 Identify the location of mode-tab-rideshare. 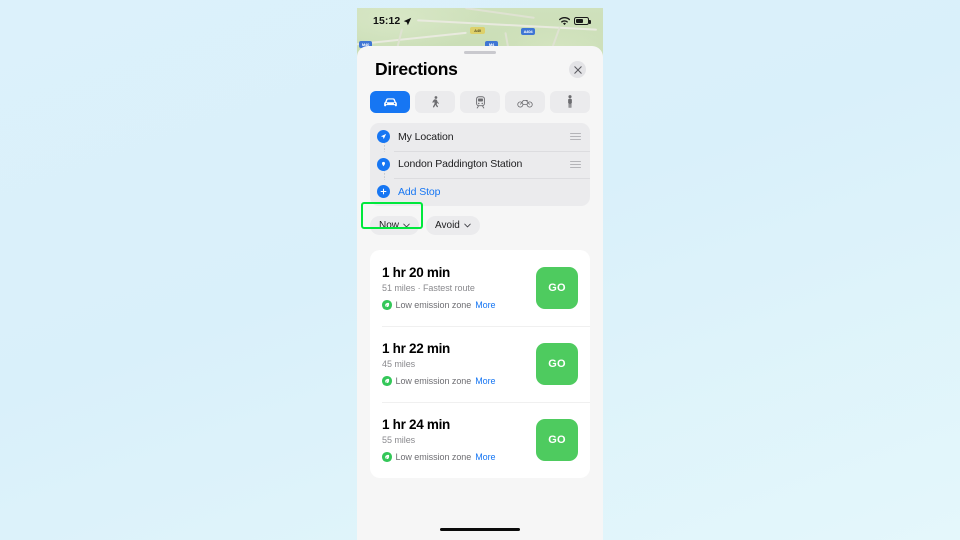
(570, 102).